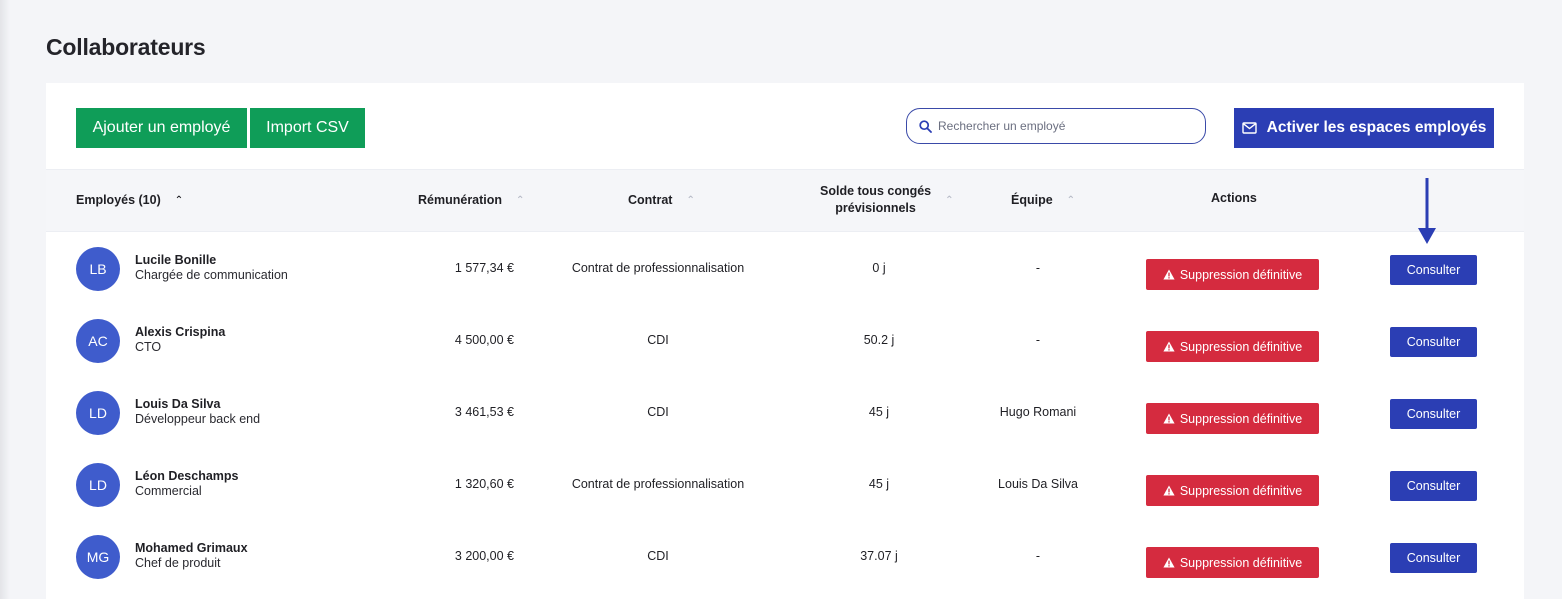 The image size is (1562, 599). Describe the element at coordinates (176, 260) in the screenshot. I see `employee-name: Lucile Bonille` at that location.